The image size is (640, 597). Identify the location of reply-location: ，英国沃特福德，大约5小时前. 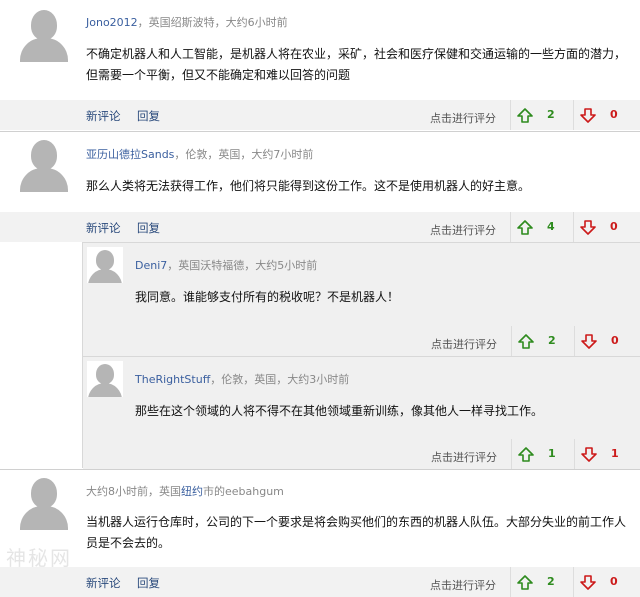
(242, 265).